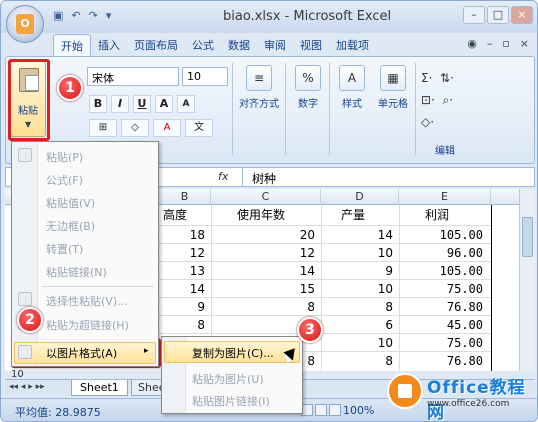 The width and height of the screenshot is (538, 422). I want to click on font-format-row: B I U A A, so click(142, 104).